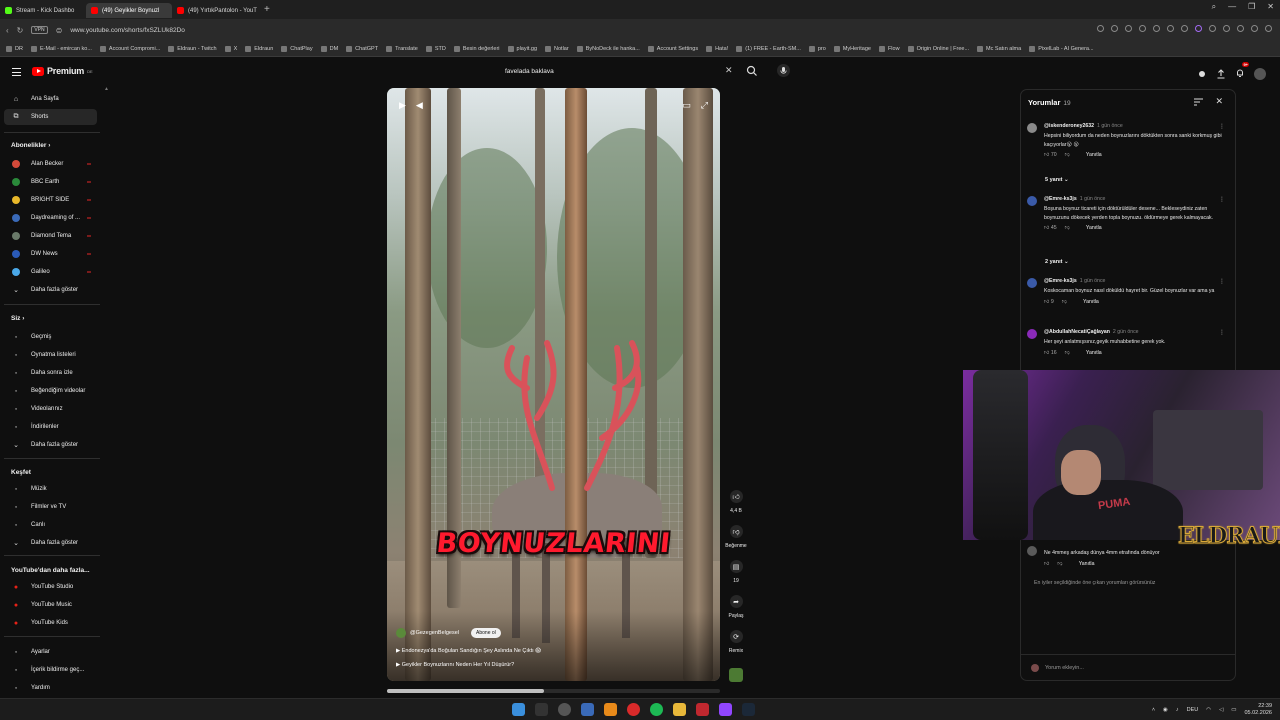  What do you see at coordinates (1193, 710) in the screenshot?
I see `language-indicator: DEU` at bounding box center [1193, 710].